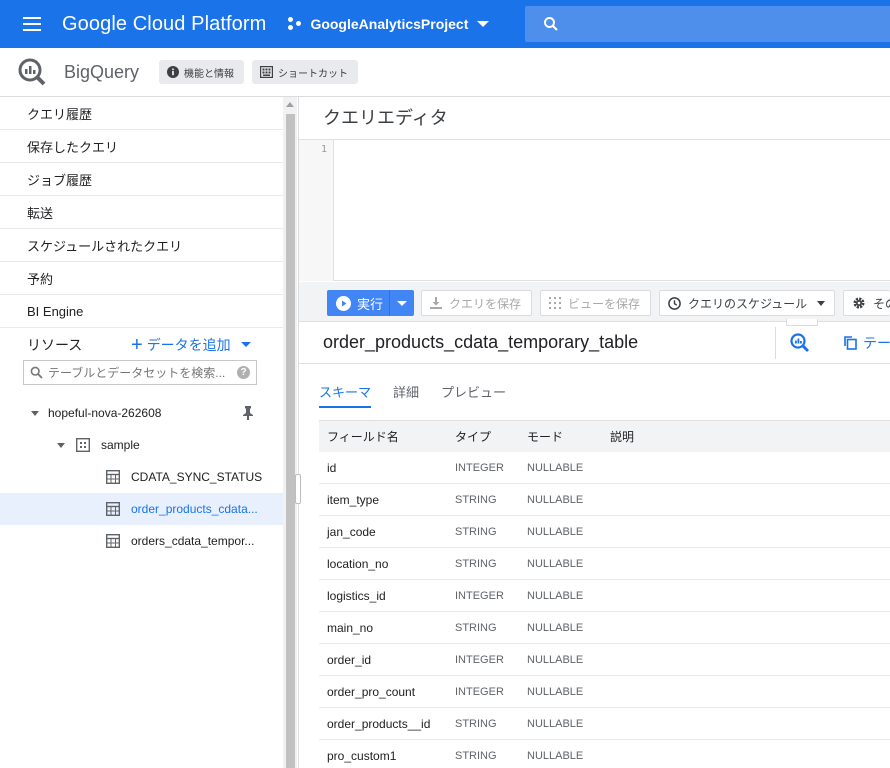  I want to click on panel-resize-handle, so click(298, 489).